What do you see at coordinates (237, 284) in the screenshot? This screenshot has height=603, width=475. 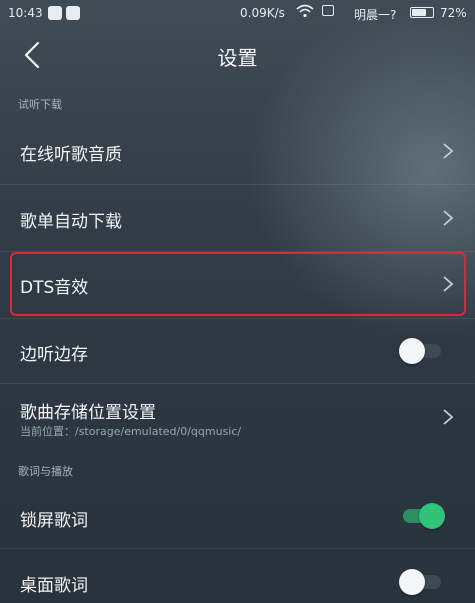 I see `dts-effect-item: DTS音效` at bounding box center [237, 284].